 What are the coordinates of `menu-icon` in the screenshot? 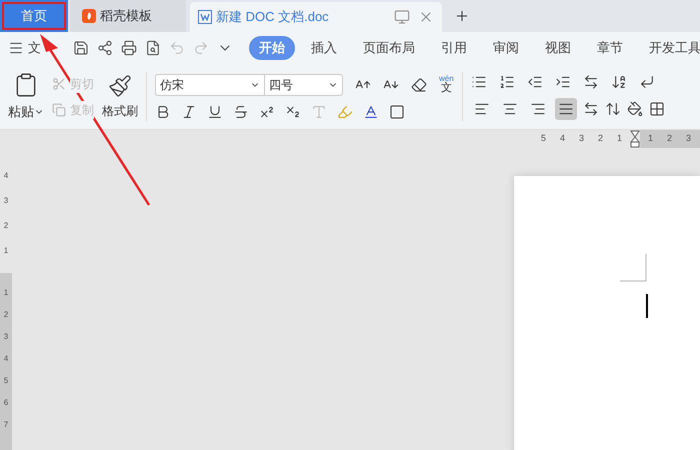 It's located at (16, 48).